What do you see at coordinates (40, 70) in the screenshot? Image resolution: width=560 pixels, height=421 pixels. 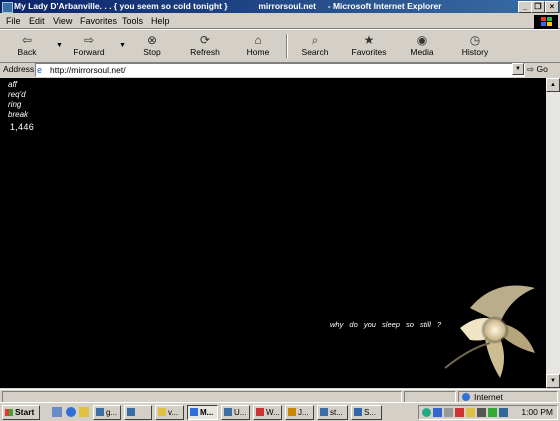 I see `page-icon: e` at bounding box center [40, 70].